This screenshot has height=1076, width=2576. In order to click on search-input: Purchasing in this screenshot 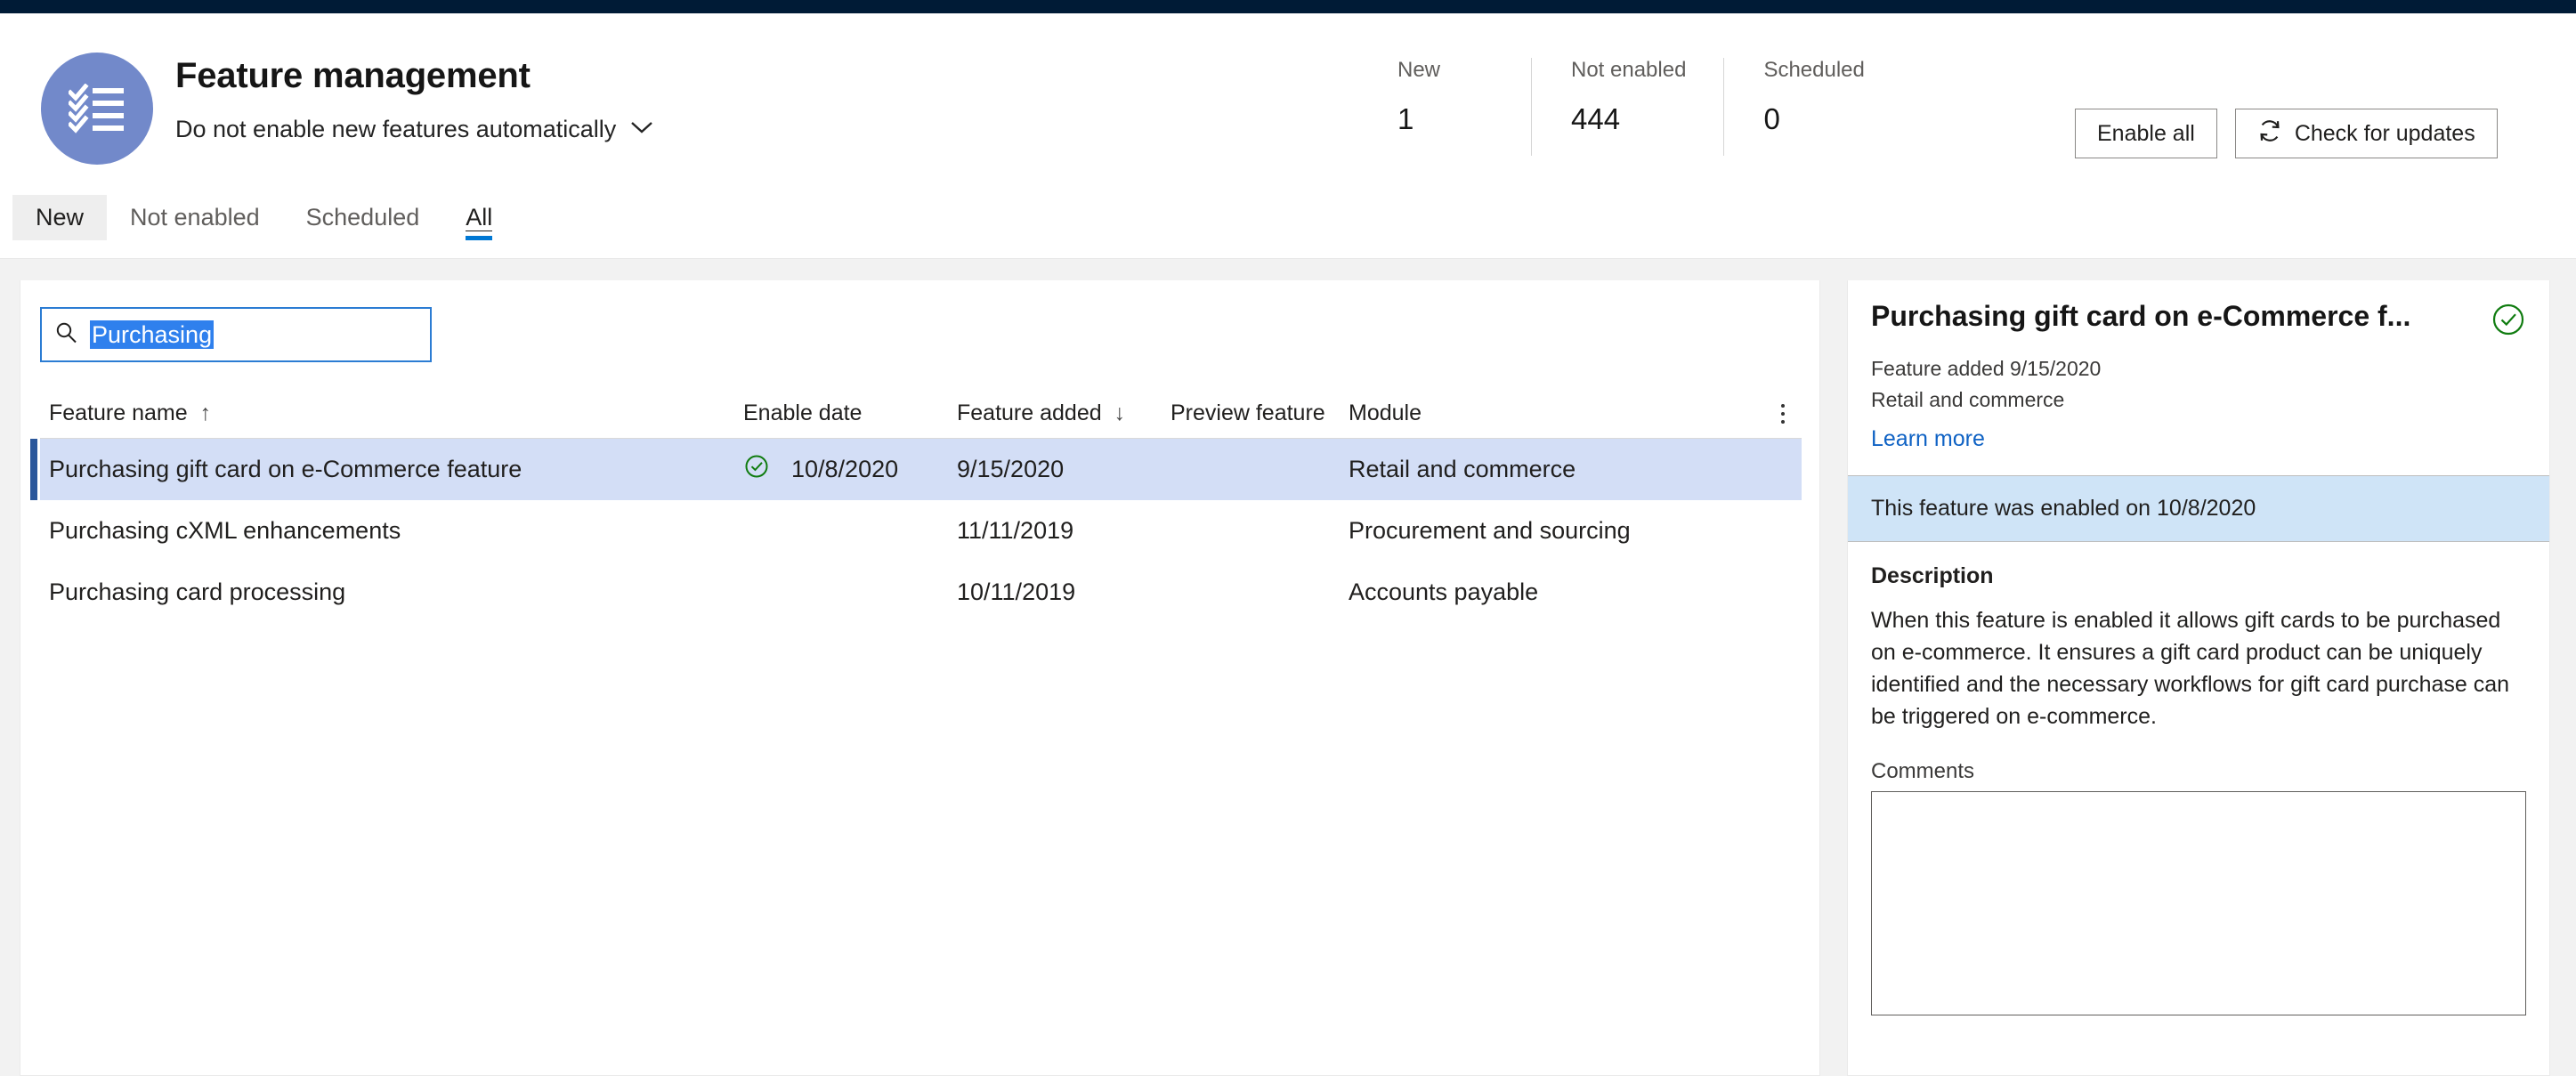, I will do `click(236, 334)`.